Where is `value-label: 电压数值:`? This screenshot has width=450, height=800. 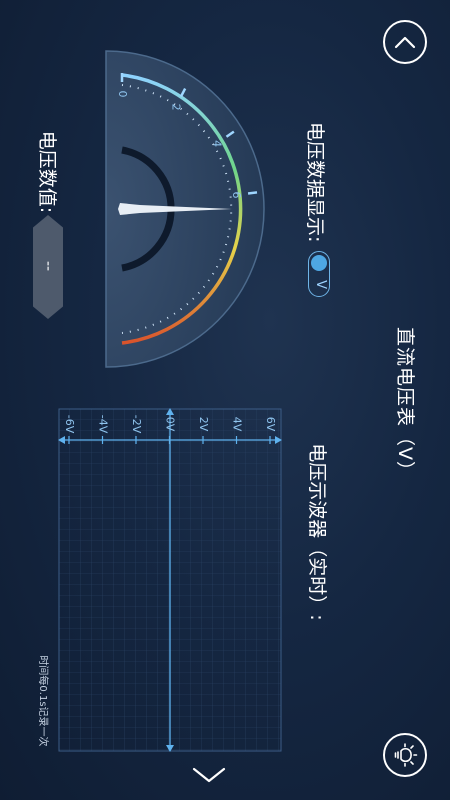 value-label: 电压数值: is located at coordinates (47, 172).